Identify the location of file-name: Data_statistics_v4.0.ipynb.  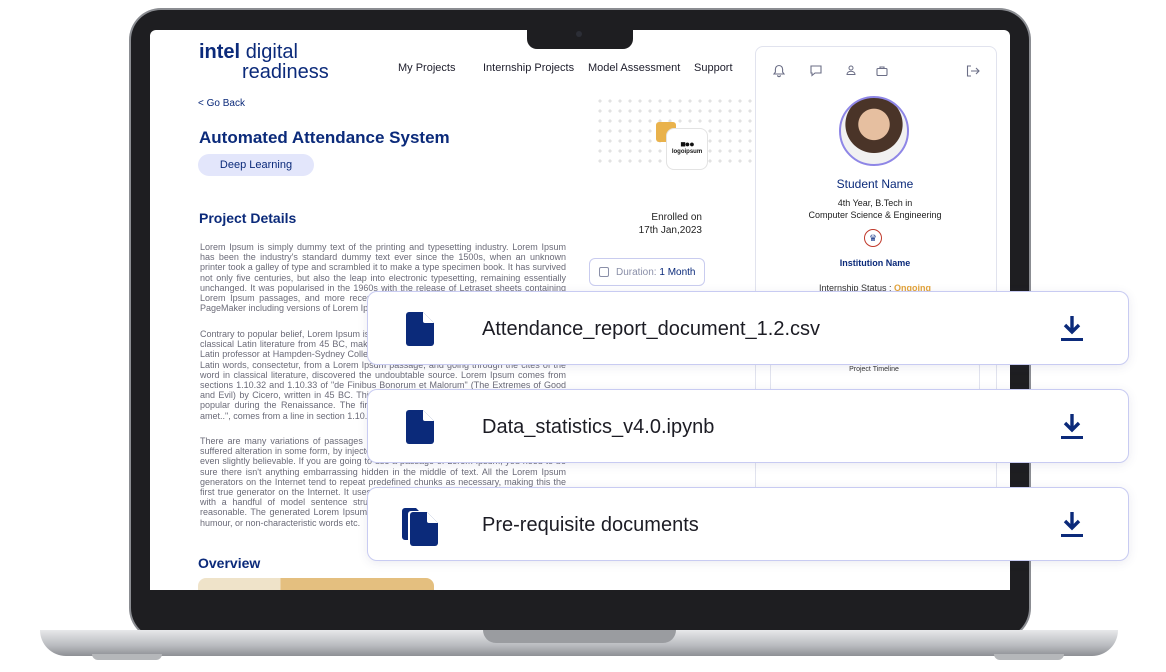
(598, 427).